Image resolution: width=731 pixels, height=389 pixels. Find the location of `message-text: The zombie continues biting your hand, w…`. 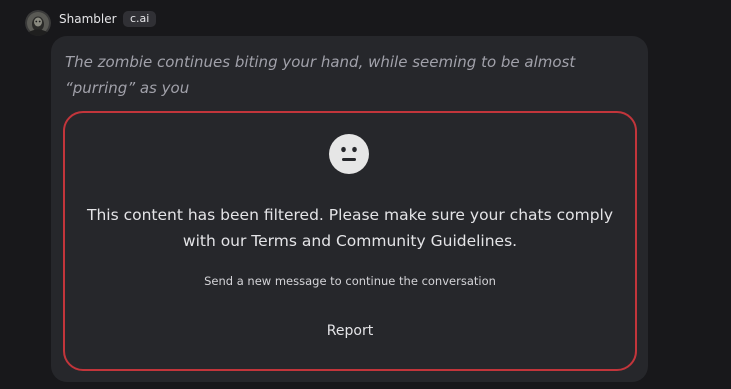

message-text: The zombie continues biting your hand, w… is located at coordinates (320, 75).